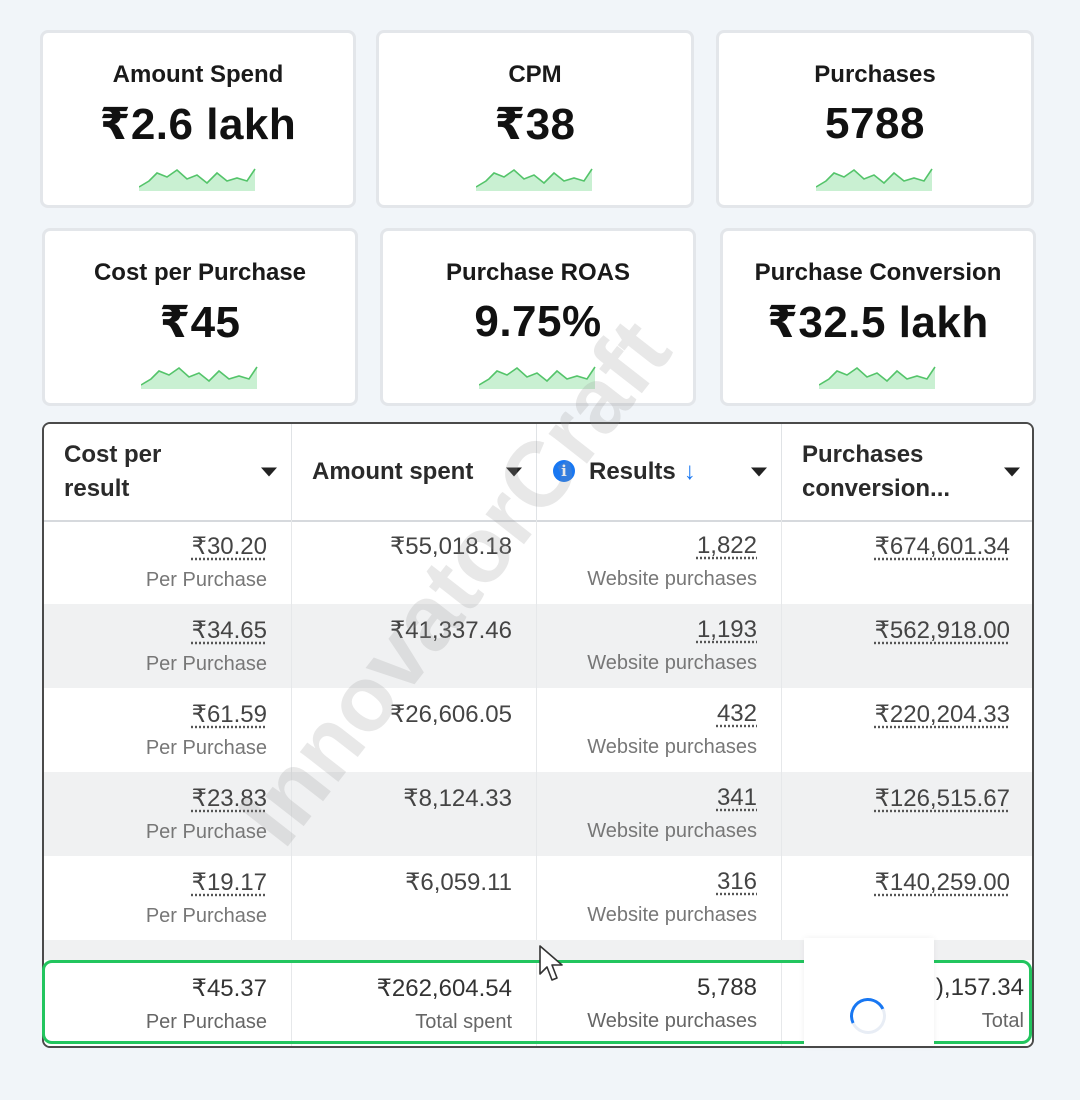  What do you see at coordinates (896, 798) in the screenshot?
I see `conversion-value: ₹126,515.67` at bounding box center [896, 798].